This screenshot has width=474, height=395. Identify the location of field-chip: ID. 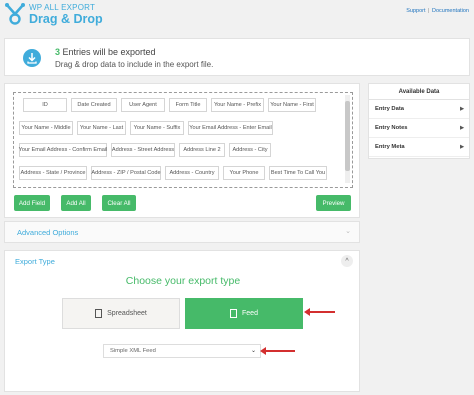
(45, 105).